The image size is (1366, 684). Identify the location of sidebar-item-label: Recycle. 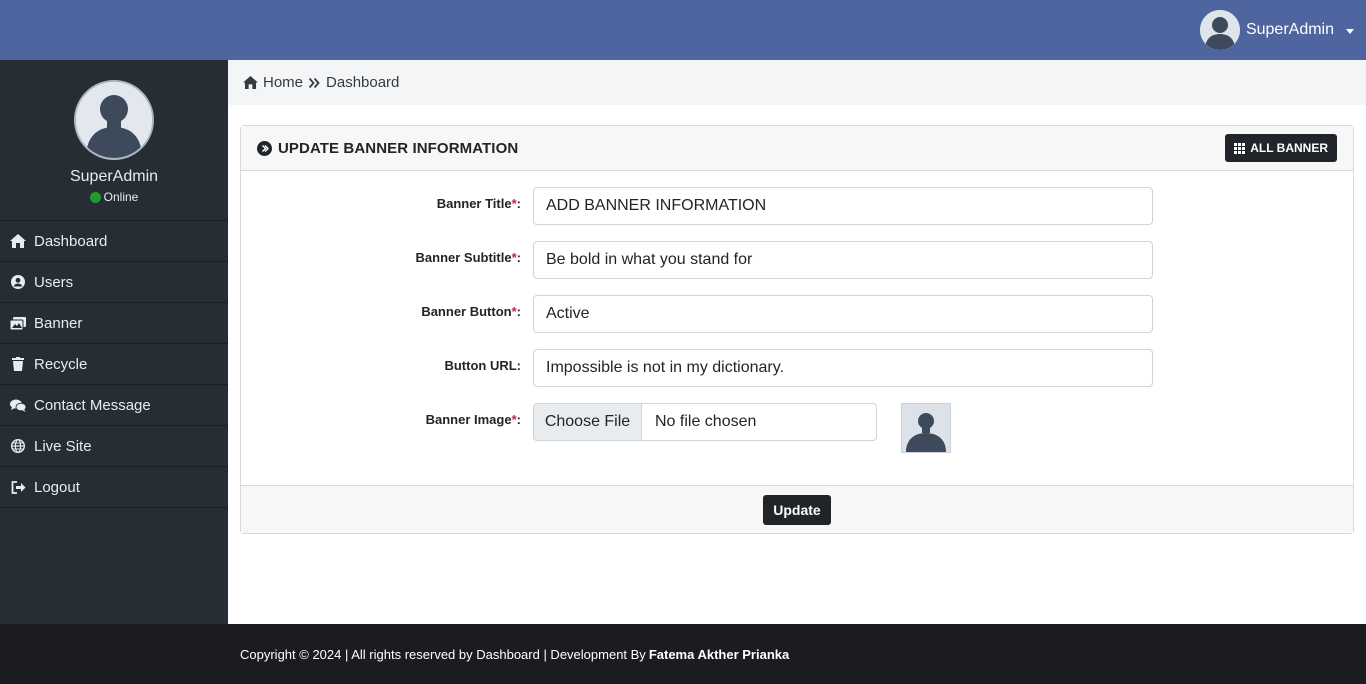
(61, 364).